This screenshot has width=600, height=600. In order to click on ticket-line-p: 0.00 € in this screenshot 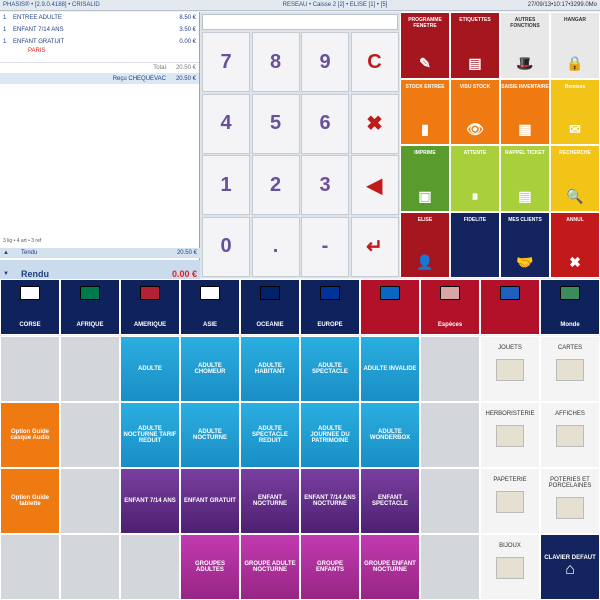, I will do `click(187, 42)`.